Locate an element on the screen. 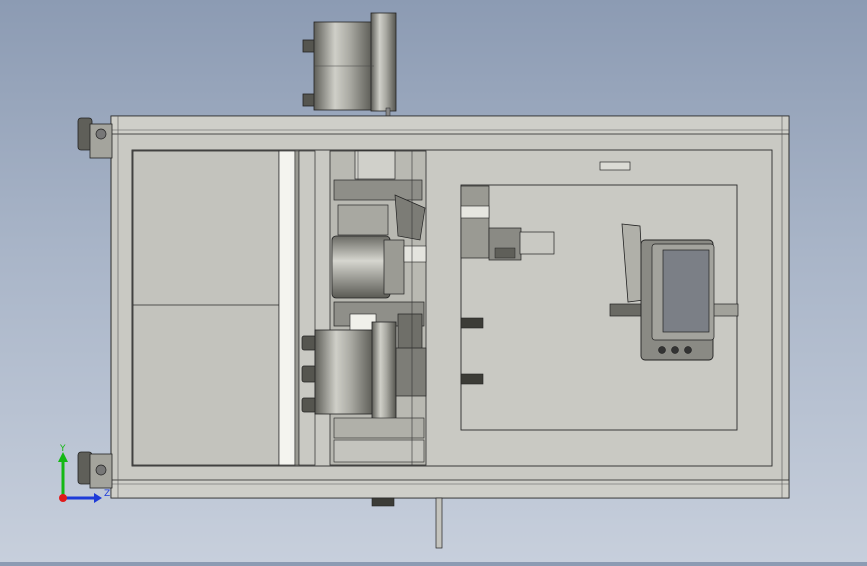 This screenshot has height=566, width=867. y-axis-label: Y is located at coordinates (62, 449).